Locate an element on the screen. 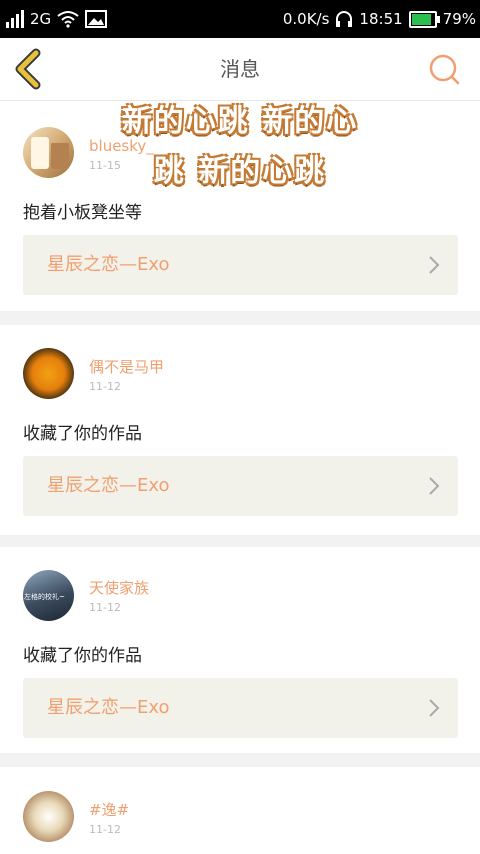 This screenshot has width=480, height=854. status-right: 0.0K/s 18:51 79% is located at coordinates (379, 19).